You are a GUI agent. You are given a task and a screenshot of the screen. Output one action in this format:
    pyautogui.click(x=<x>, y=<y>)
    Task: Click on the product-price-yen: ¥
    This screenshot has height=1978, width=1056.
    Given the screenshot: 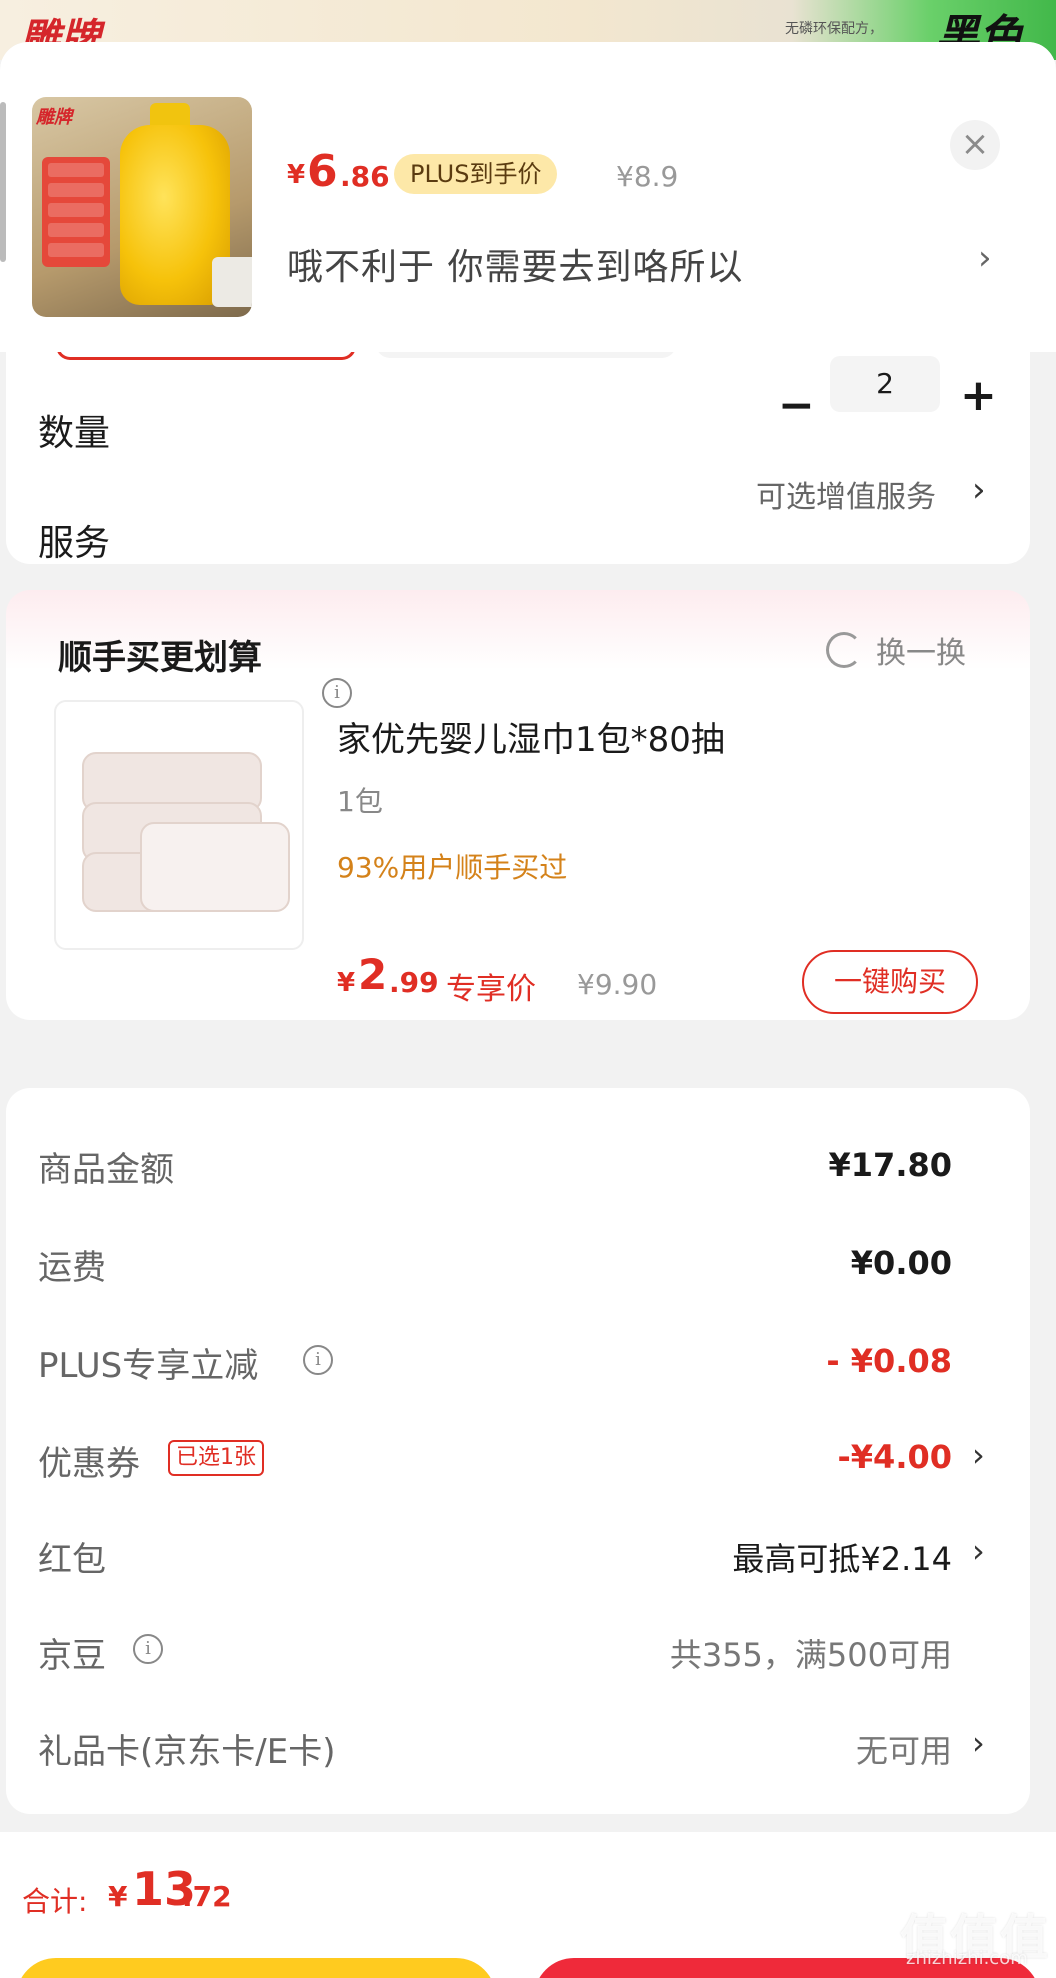 What is the action you would take?
    pyautogui.click(x=296, y=175)
    